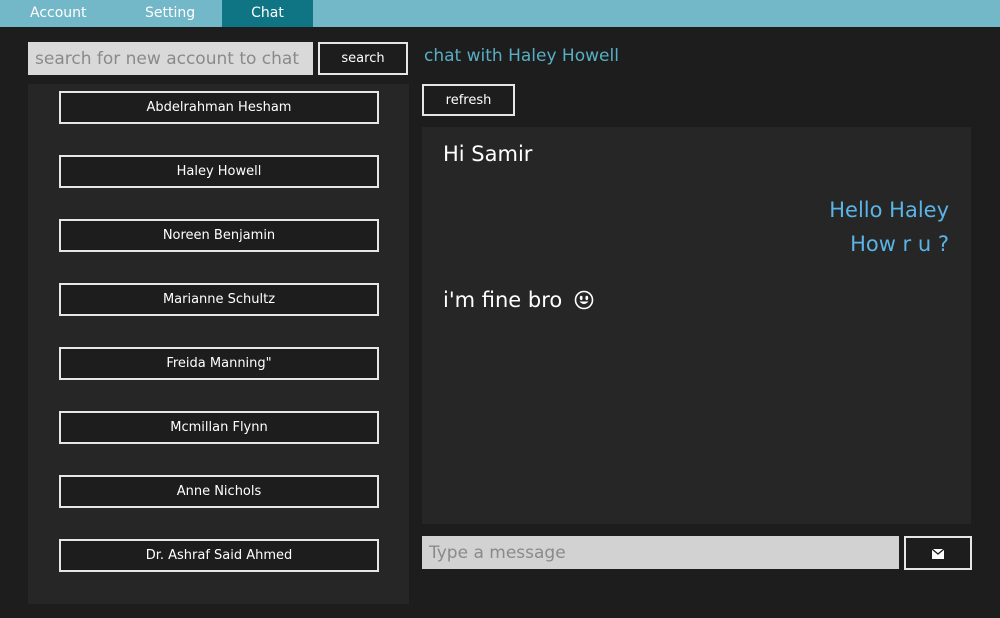  I want to click on message-text: Hello Haley, so click(889, 210).